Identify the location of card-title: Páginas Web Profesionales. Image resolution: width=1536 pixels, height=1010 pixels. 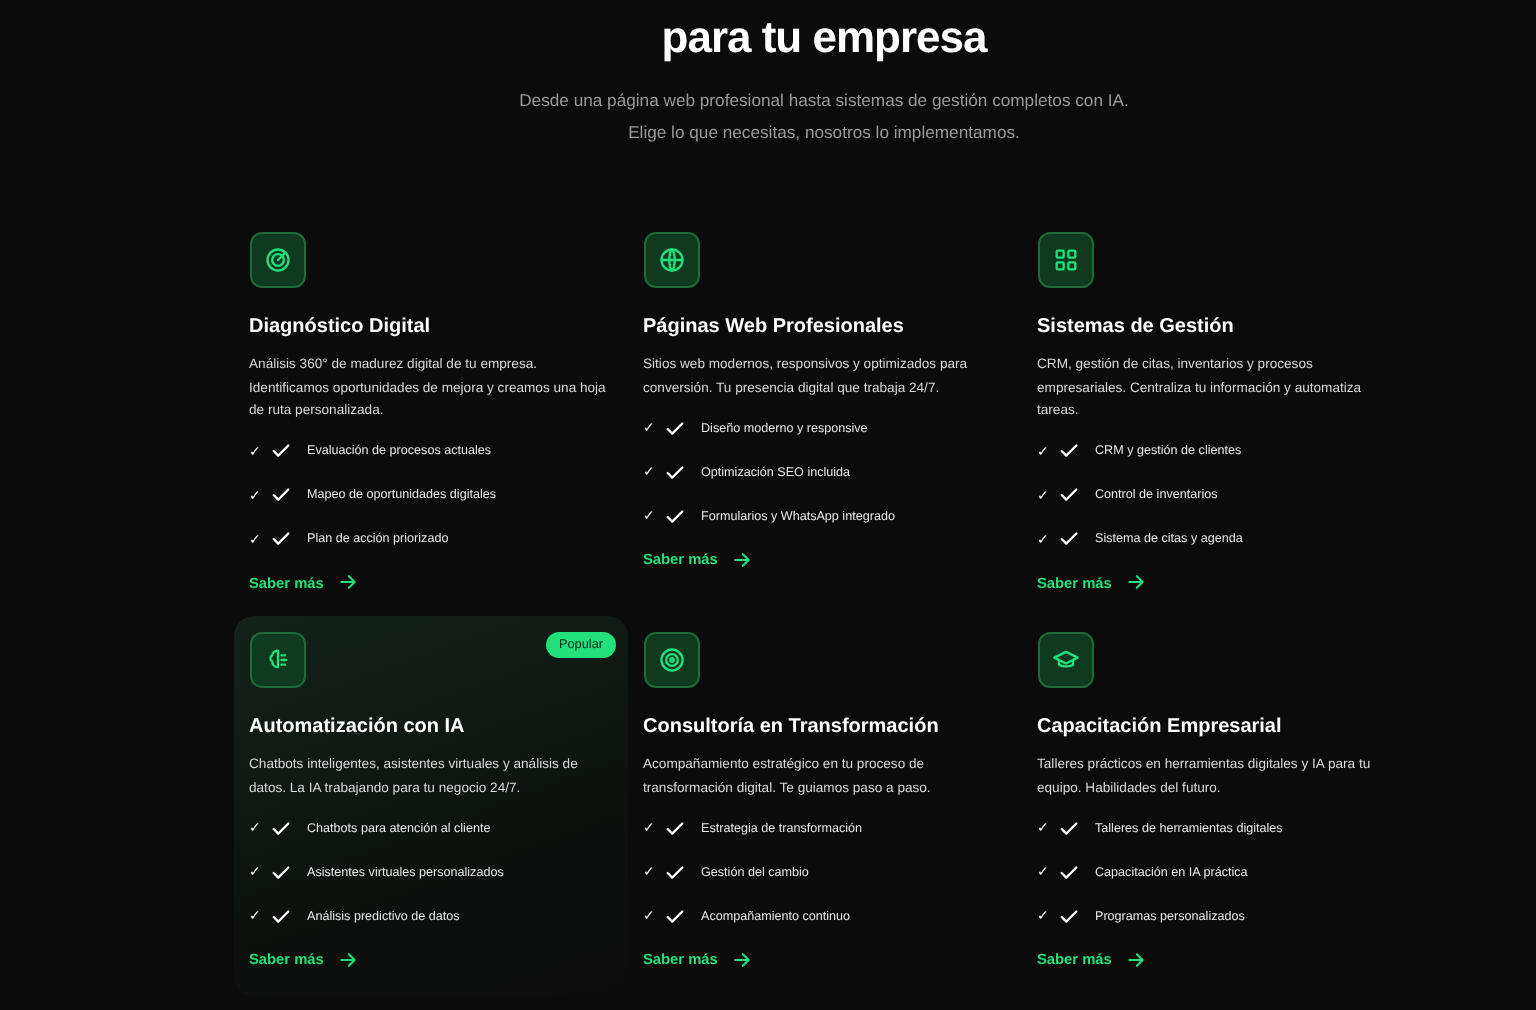
(774, 328).